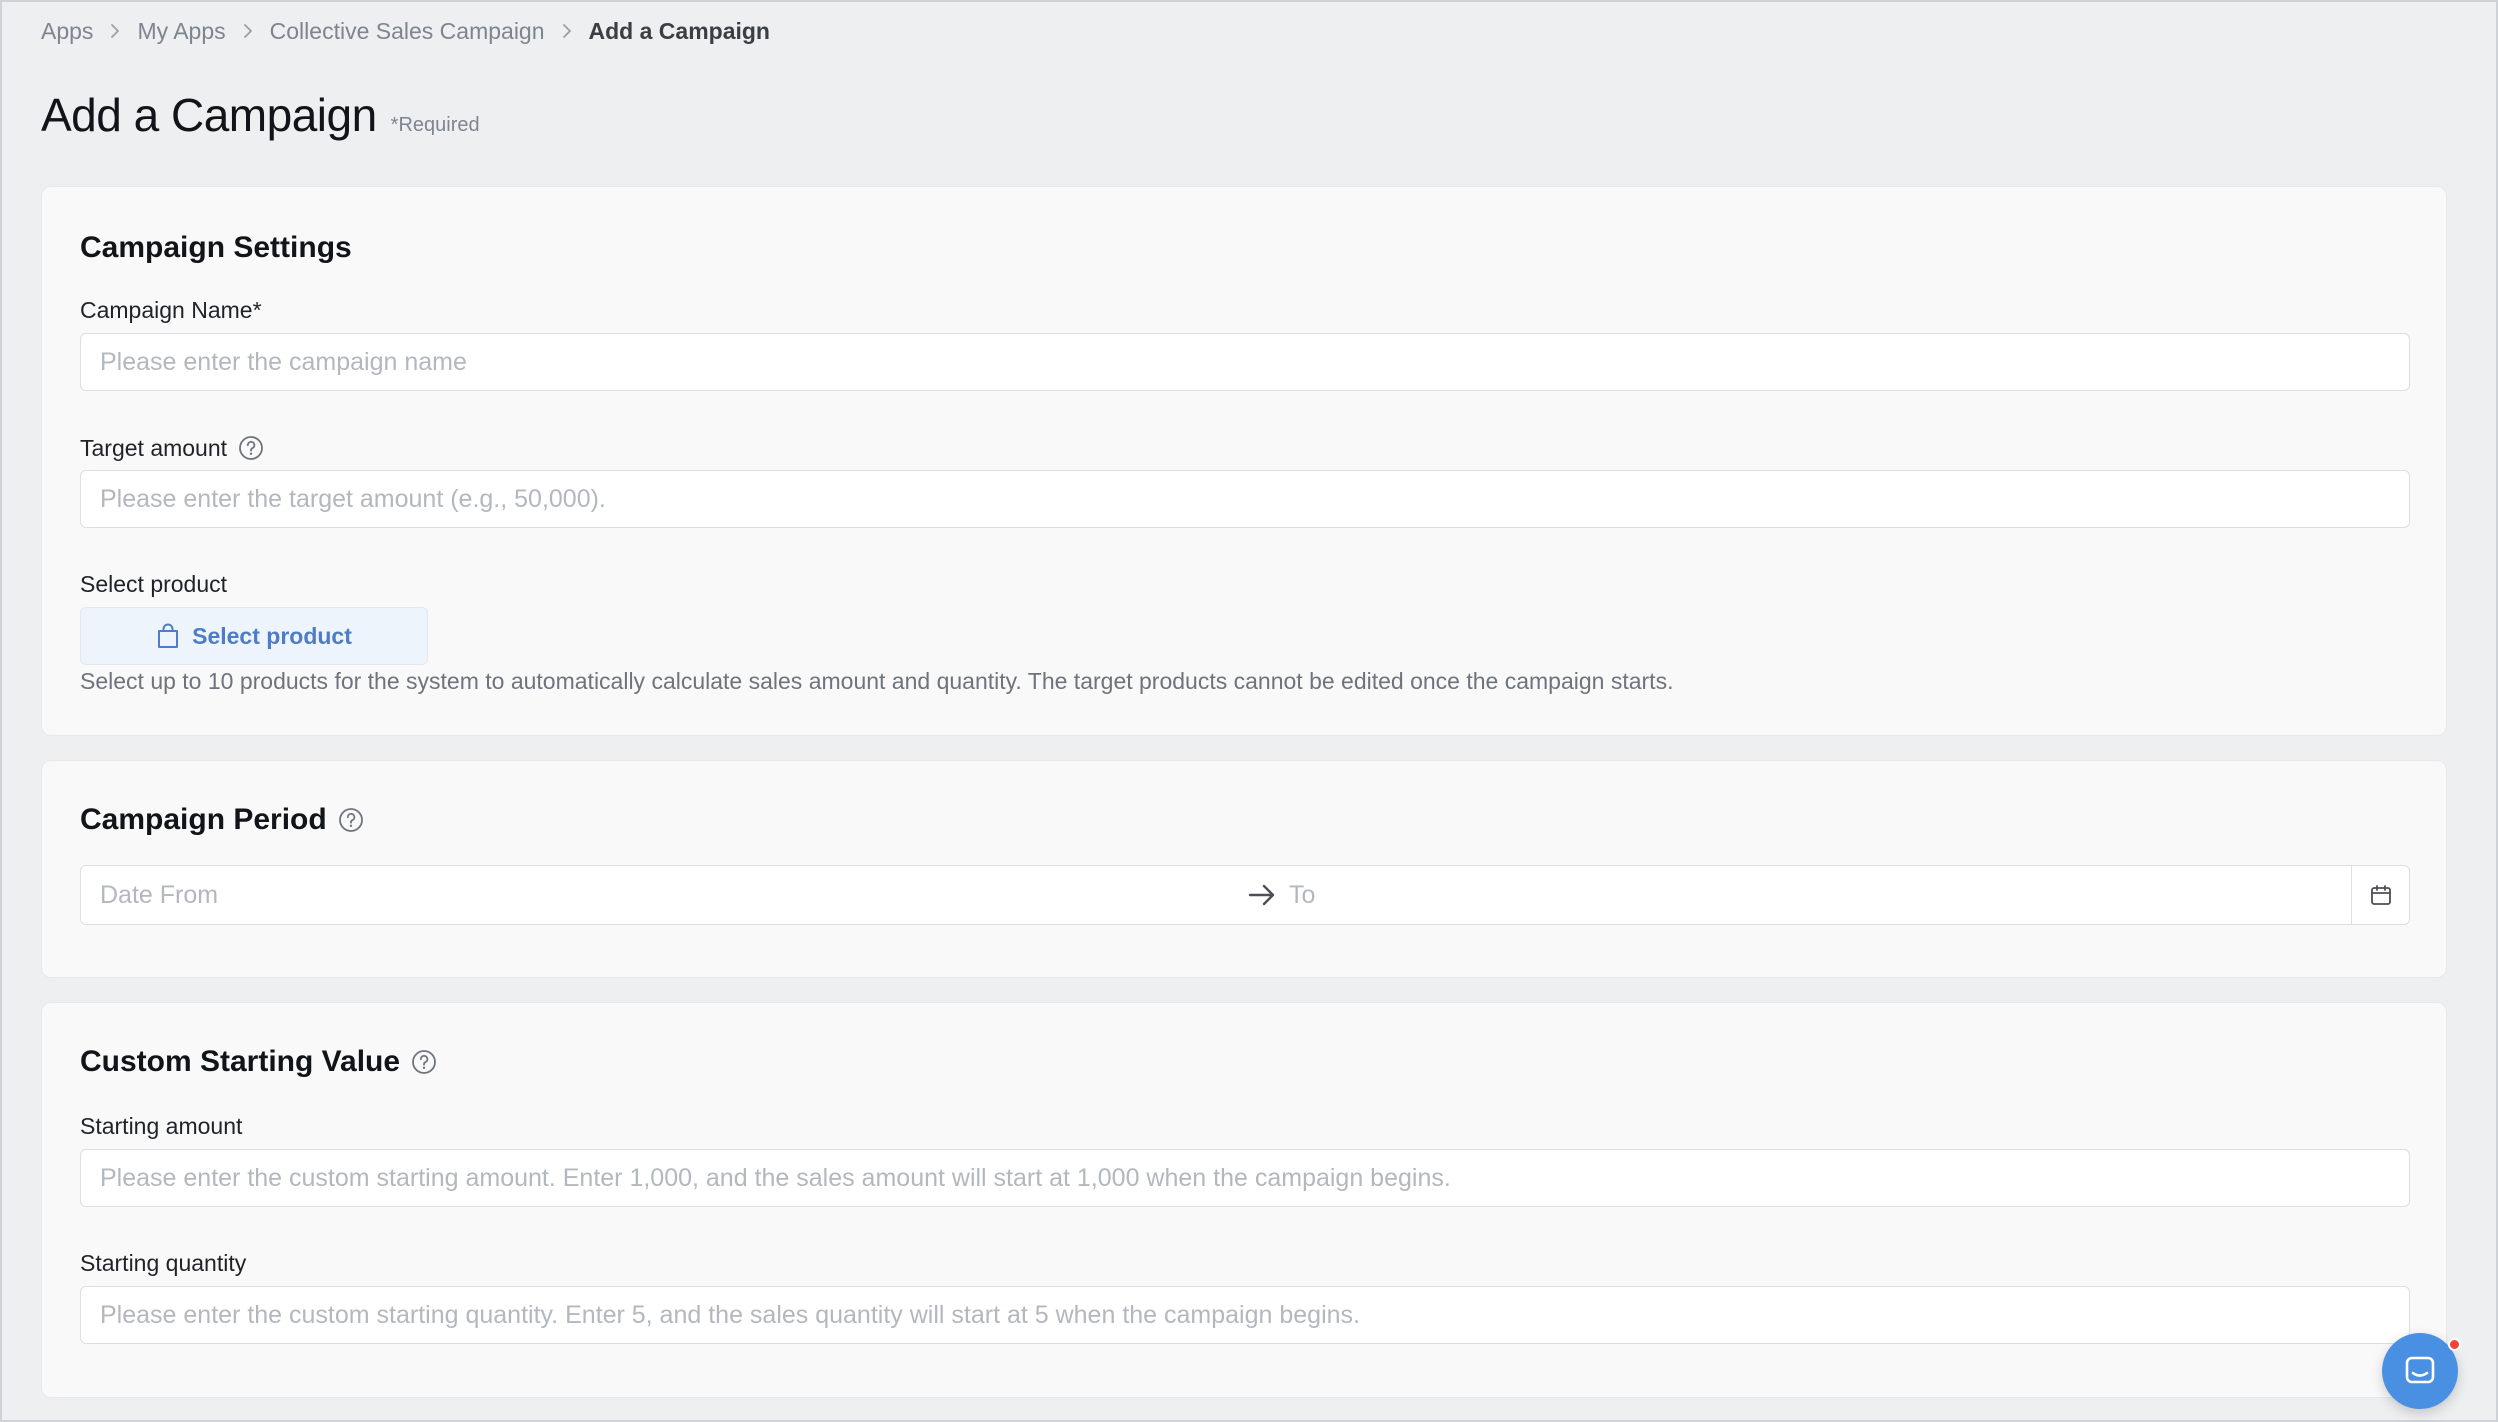 The image size is (2498, 1422). Describe the element at coordinates (1302, 895) in the screenshot. I see `date-to-input: To` at that location.